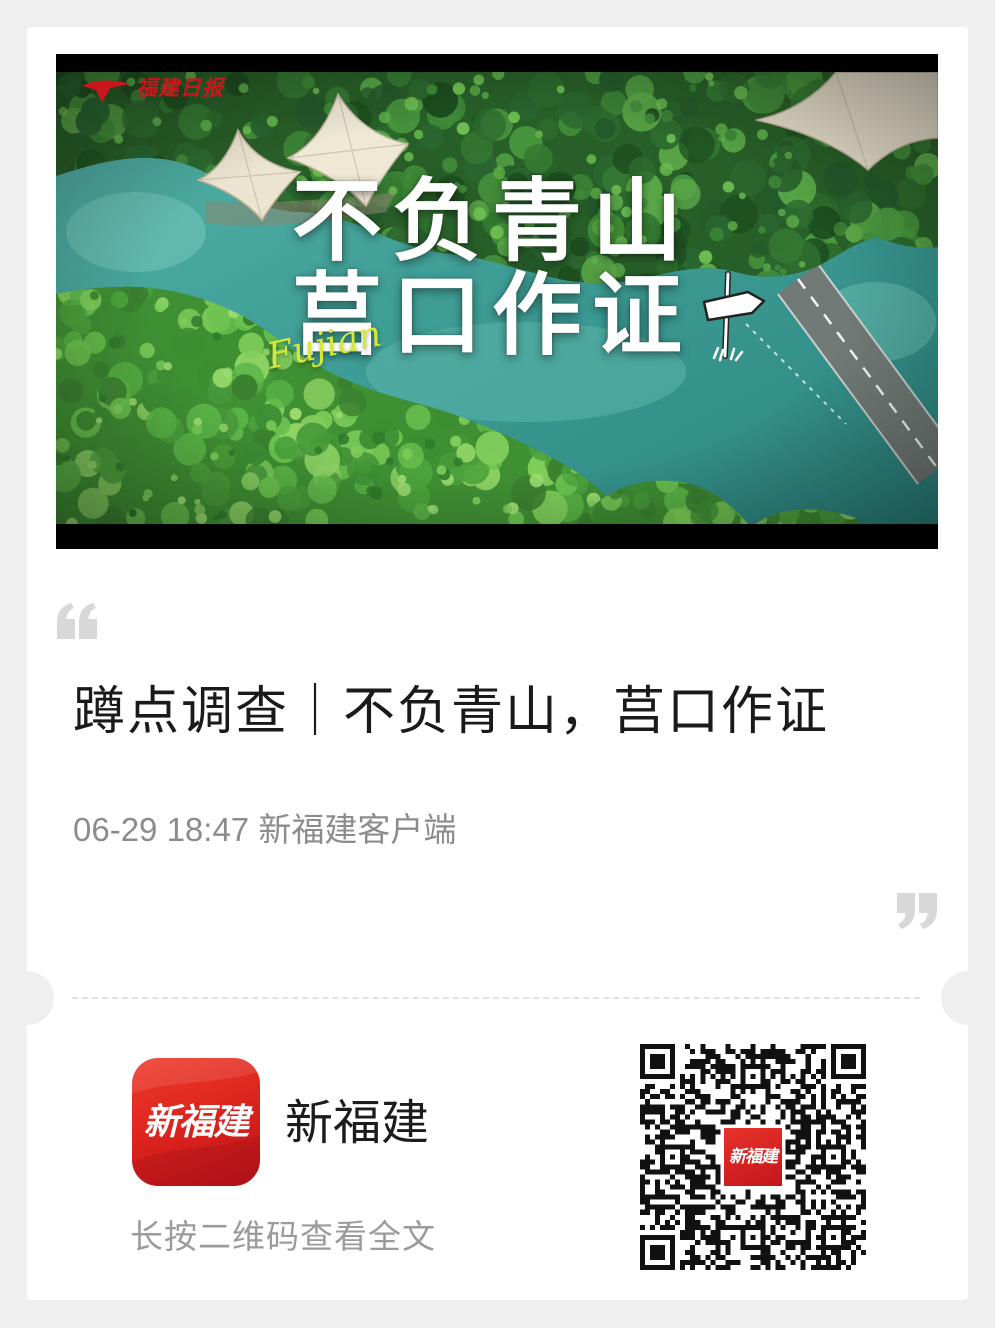 Image resolution: width=995 pixels, height=1328 pixels. I want to click on article-source: 新福建客户端, so click(357, 829).